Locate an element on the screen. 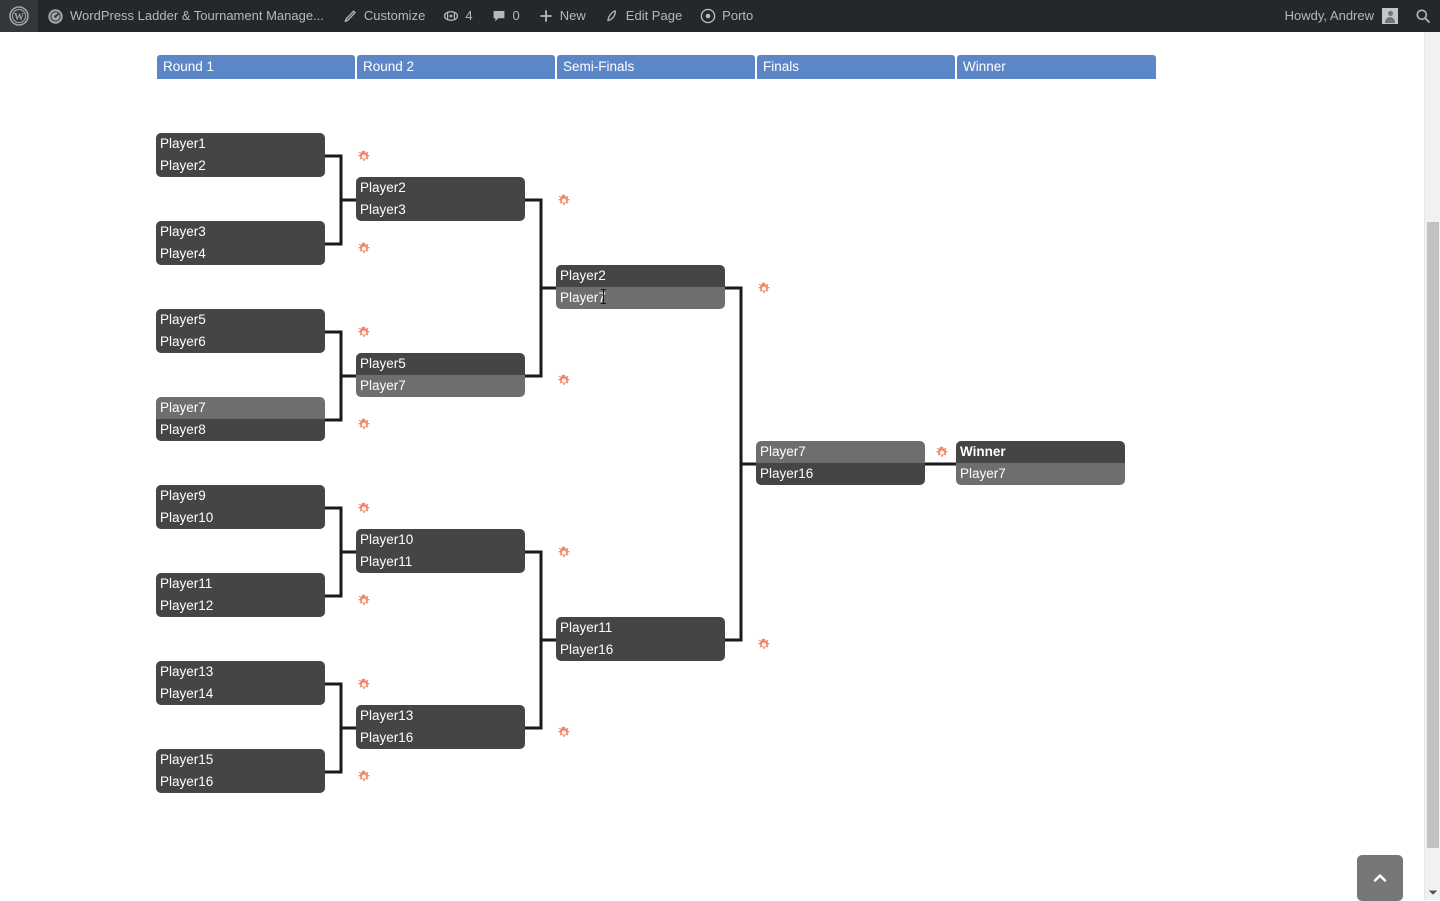 The width and height of the screenshot is (1440, 901). bracket-match: Player10 Player11 is located at coordinates (440, 551).